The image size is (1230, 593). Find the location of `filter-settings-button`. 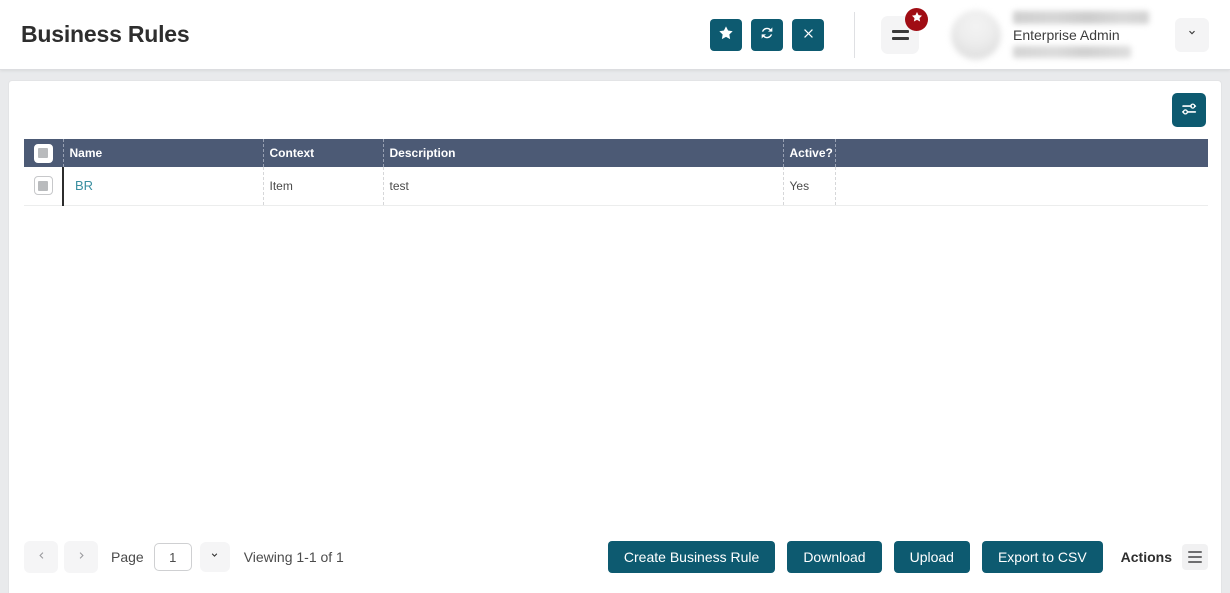

filter-settings-button is located at coordinates (1189, 110).